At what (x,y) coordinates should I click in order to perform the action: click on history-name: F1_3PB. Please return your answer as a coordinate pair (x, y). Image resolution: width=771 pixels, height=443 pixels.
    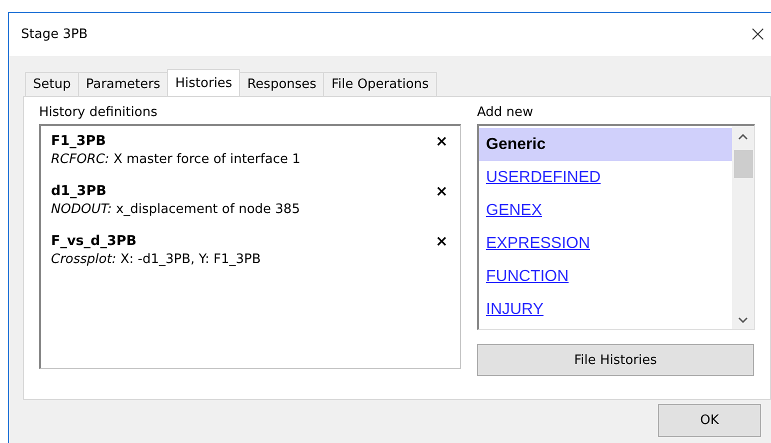
    Looking at the image, I should click on (78, 141).